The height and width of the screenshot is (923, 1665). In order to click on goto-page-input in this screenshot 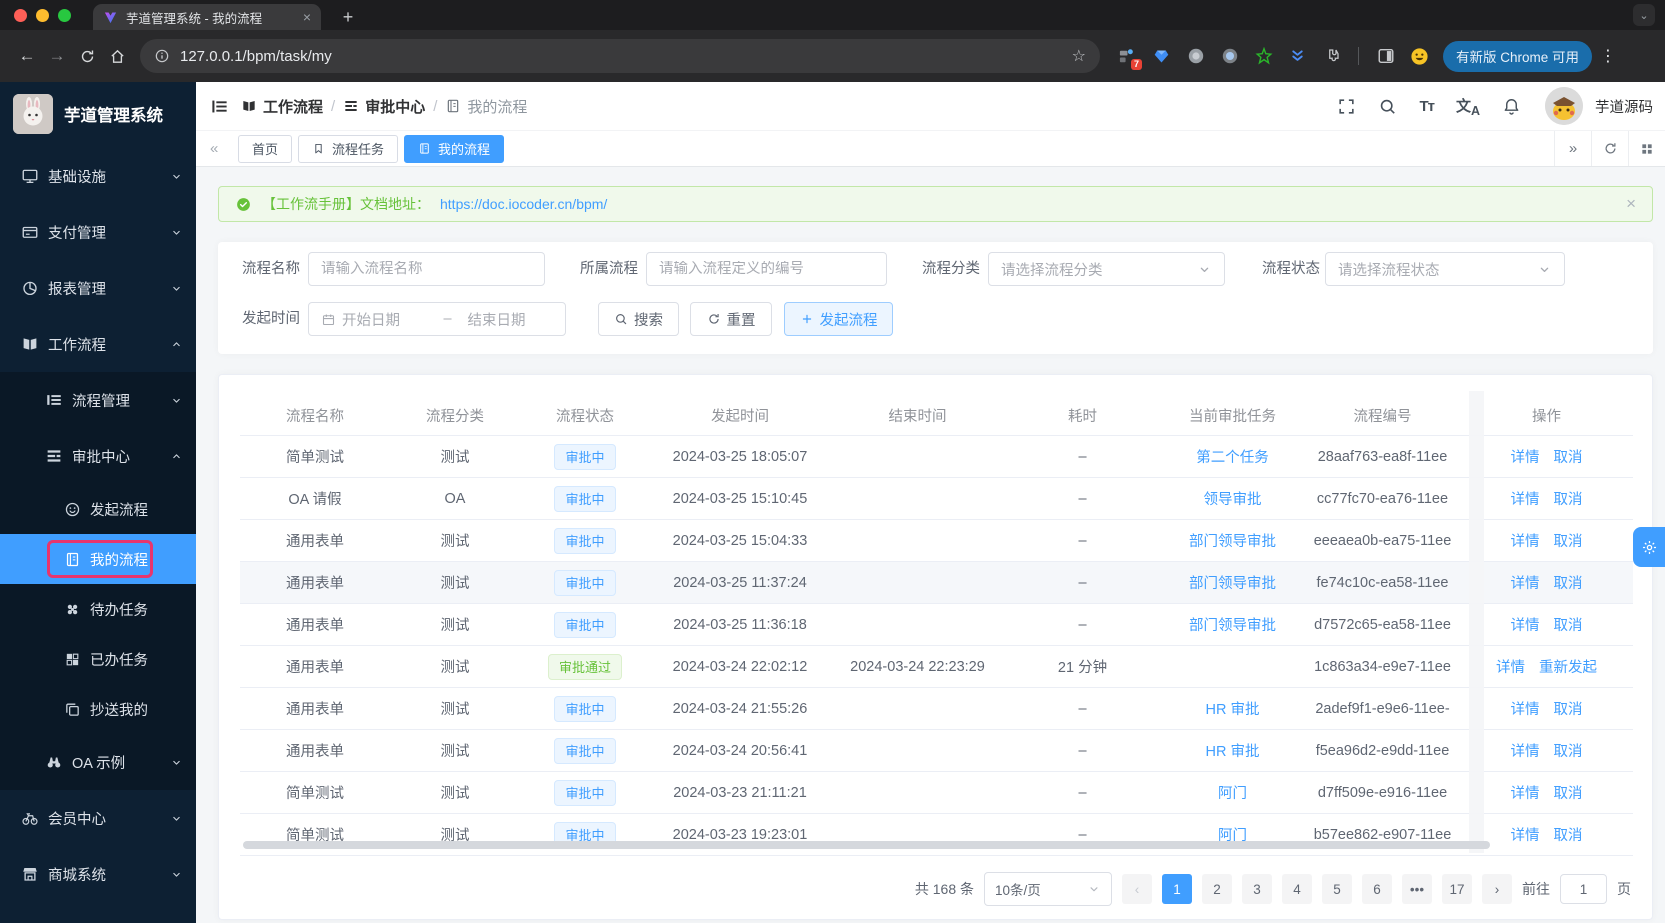, I will do `click(1583, 889)`.